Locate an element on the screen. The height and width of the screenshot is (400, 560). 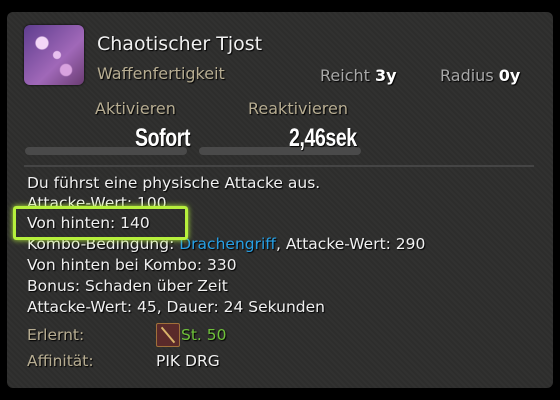
desc-line: Du führst eine physische Attacke aus. is located at coordinates (174, 183).